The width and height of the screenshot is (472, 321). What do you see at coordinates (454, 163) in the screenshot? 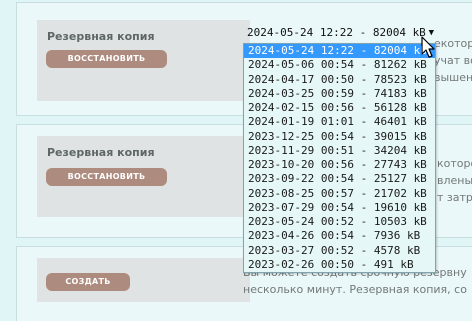
I see `backup-desc-fragment: которо` at bounding box center [454, 163].